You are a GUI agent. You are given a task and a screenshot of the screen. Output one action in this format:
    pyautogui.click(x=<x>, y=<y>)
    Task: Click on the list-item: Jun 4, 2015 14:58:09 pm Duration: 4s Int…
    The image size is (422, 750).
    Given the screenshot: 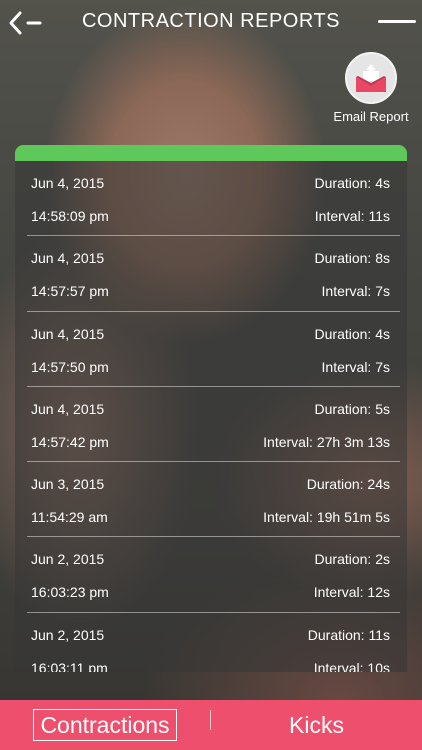 What is the action you would take?
    pyautogui.click(x=213, y=199)
    